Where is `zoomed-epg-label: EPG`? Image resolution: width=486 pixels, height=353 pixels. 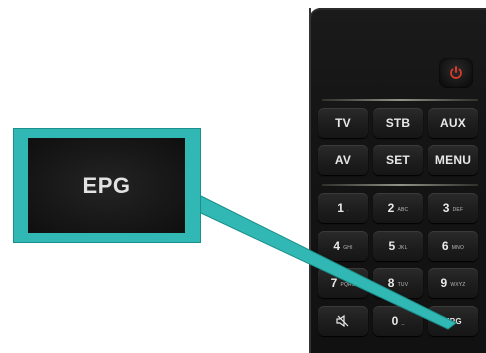 zoomed-epg-label: EPG is located at coordinates (106, 185).